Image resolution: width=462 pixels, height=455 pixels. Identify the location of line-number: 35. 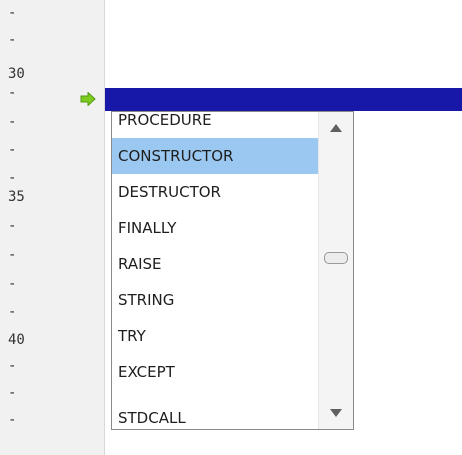
(16, 197).